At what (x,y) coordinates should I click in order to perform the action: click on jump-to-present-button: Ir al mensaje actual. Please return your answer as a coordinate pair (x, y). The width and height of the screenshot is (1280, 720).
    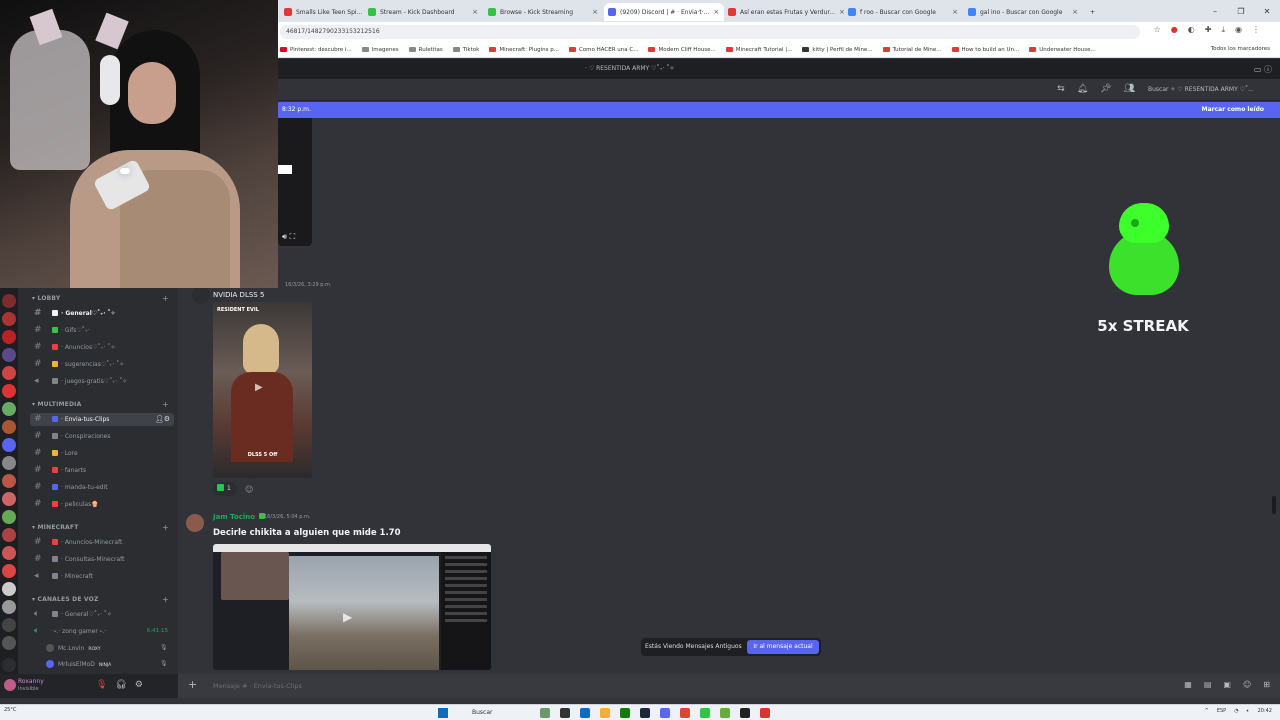
    Looking at the image, I should click on (783, 647).